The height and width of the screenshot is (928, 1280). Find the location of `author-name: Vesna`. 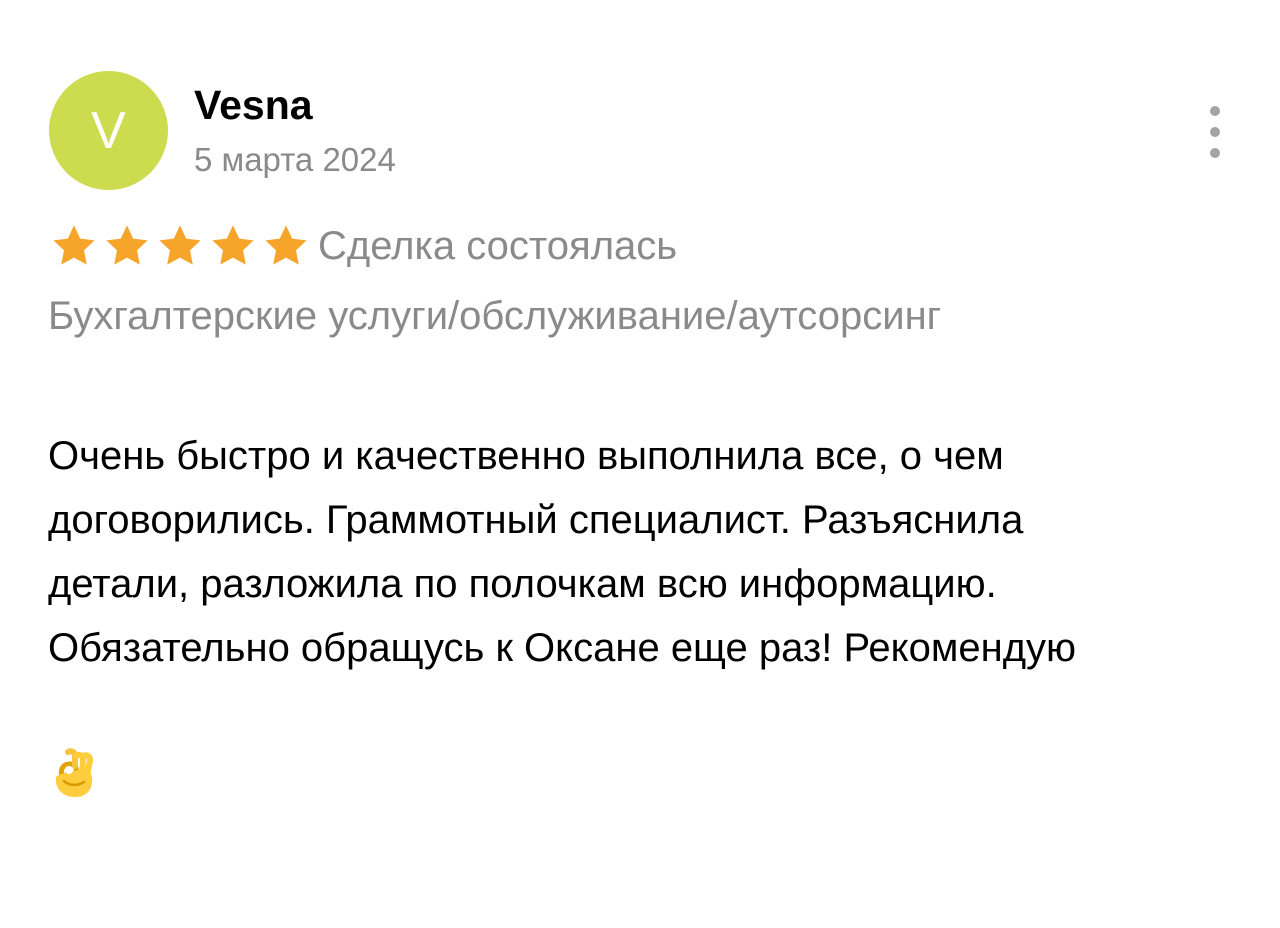

author-name: Vesna is located at coordinates (253, 105).